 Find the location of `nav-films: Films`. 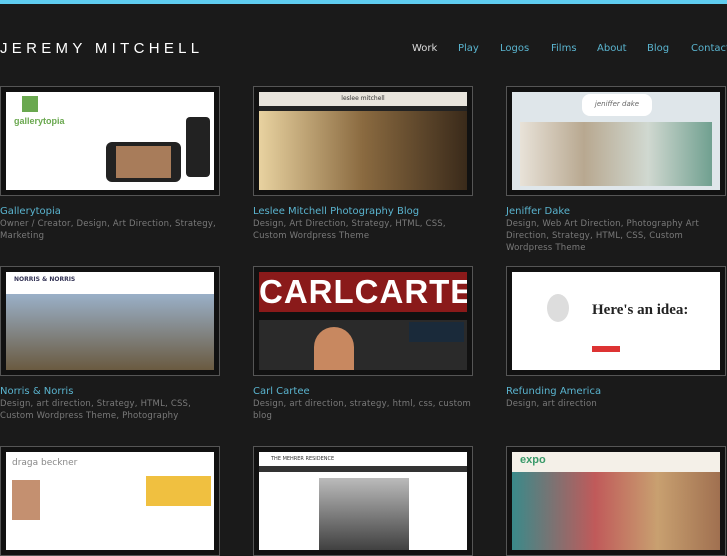

nav-films: Films is located at coordinates (564, 48).